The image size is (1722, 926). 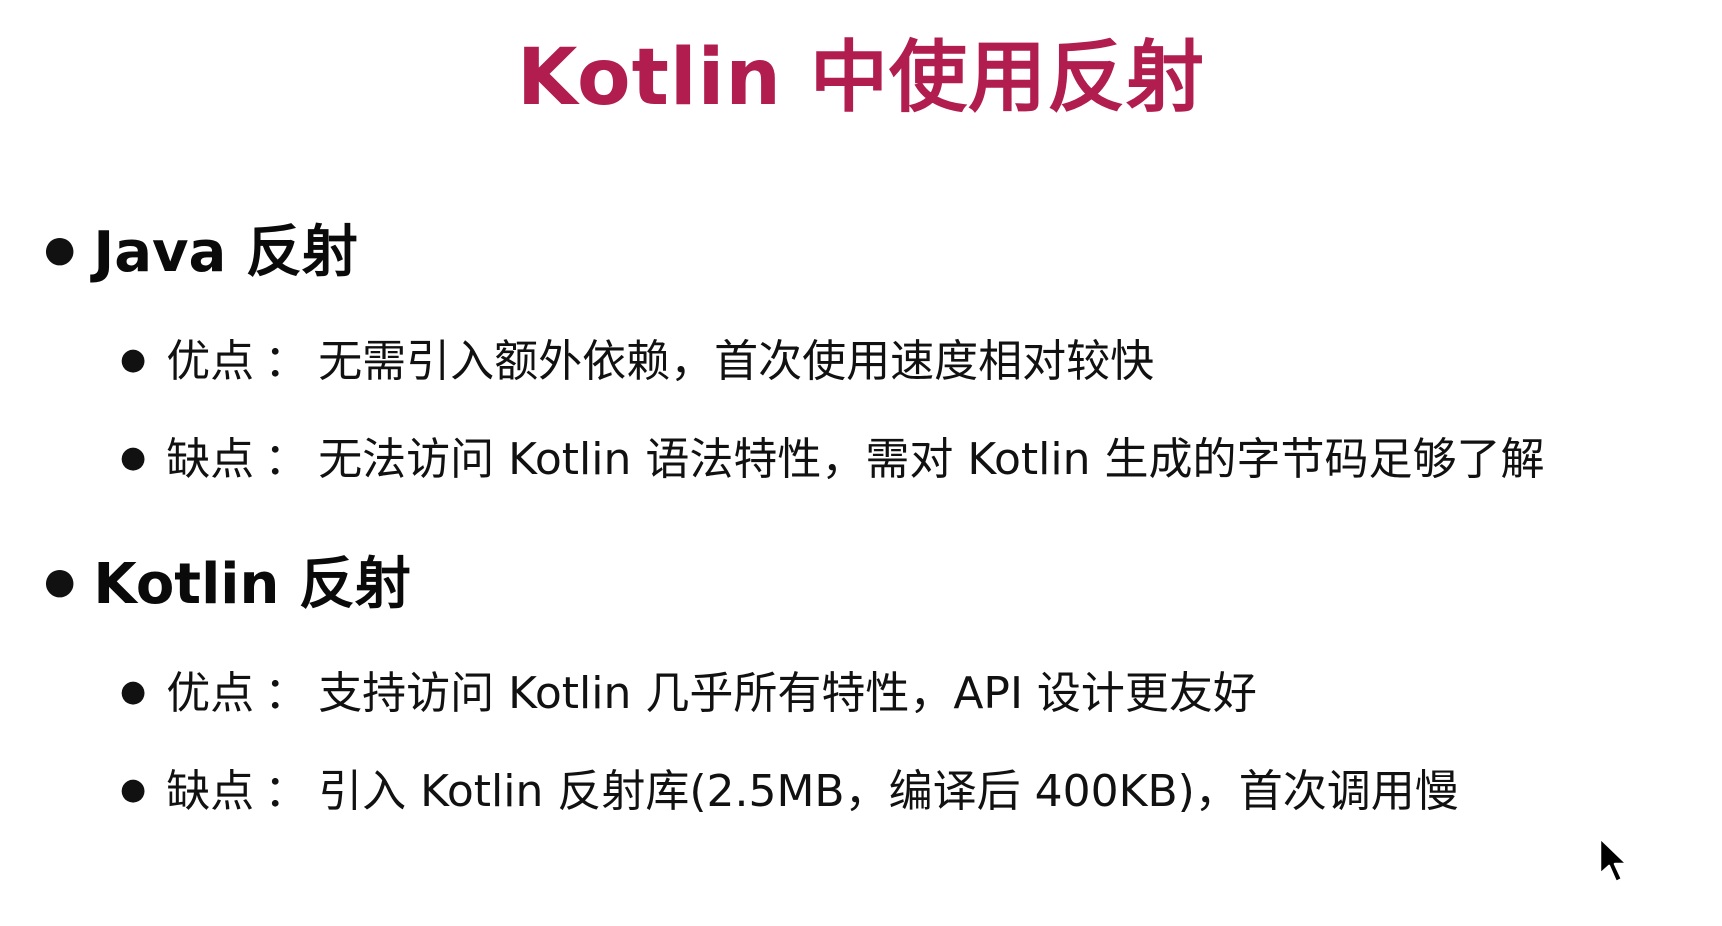 I want to click on section-heading-text: Java 反射, so click(x=225, y=252).